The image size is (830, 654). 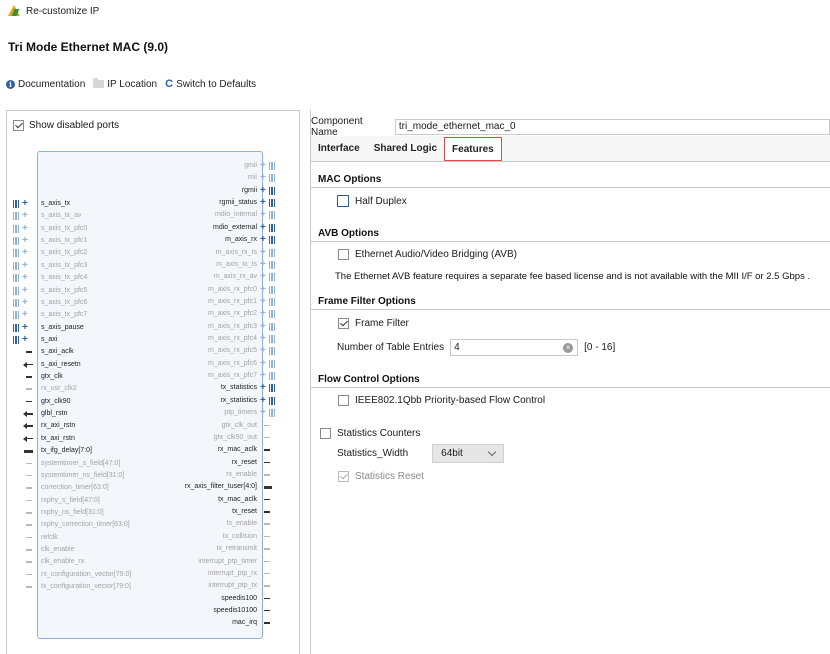 What do you see at coordinates (252, 178) in the screenshot?
I see `port-label: mii` at bounding box center [252, 178].